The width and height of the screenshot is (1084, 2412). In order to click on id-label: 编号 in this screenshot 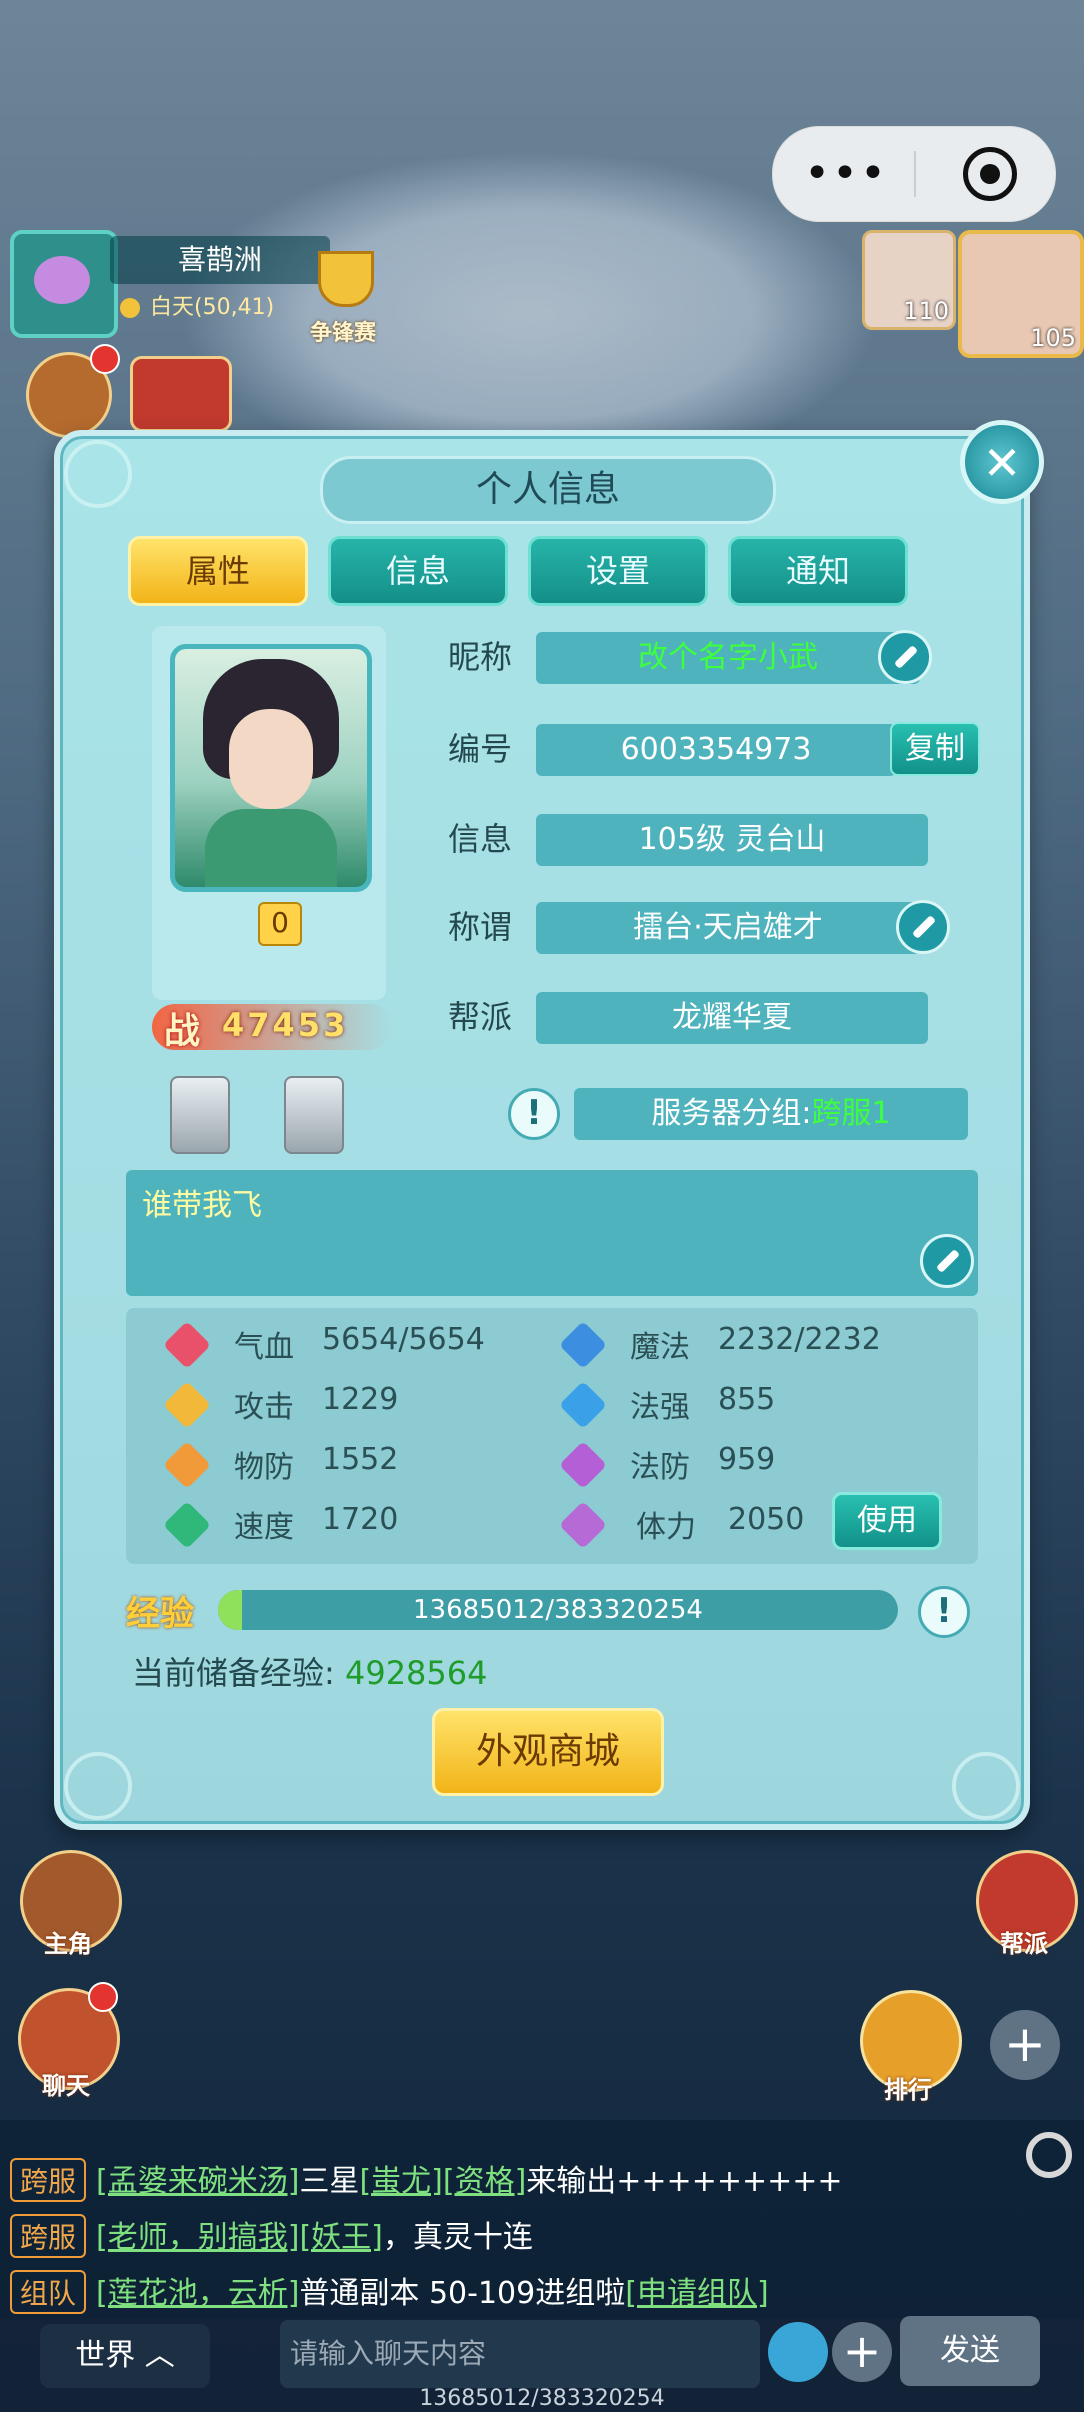, I will do `click(480, 749)`.